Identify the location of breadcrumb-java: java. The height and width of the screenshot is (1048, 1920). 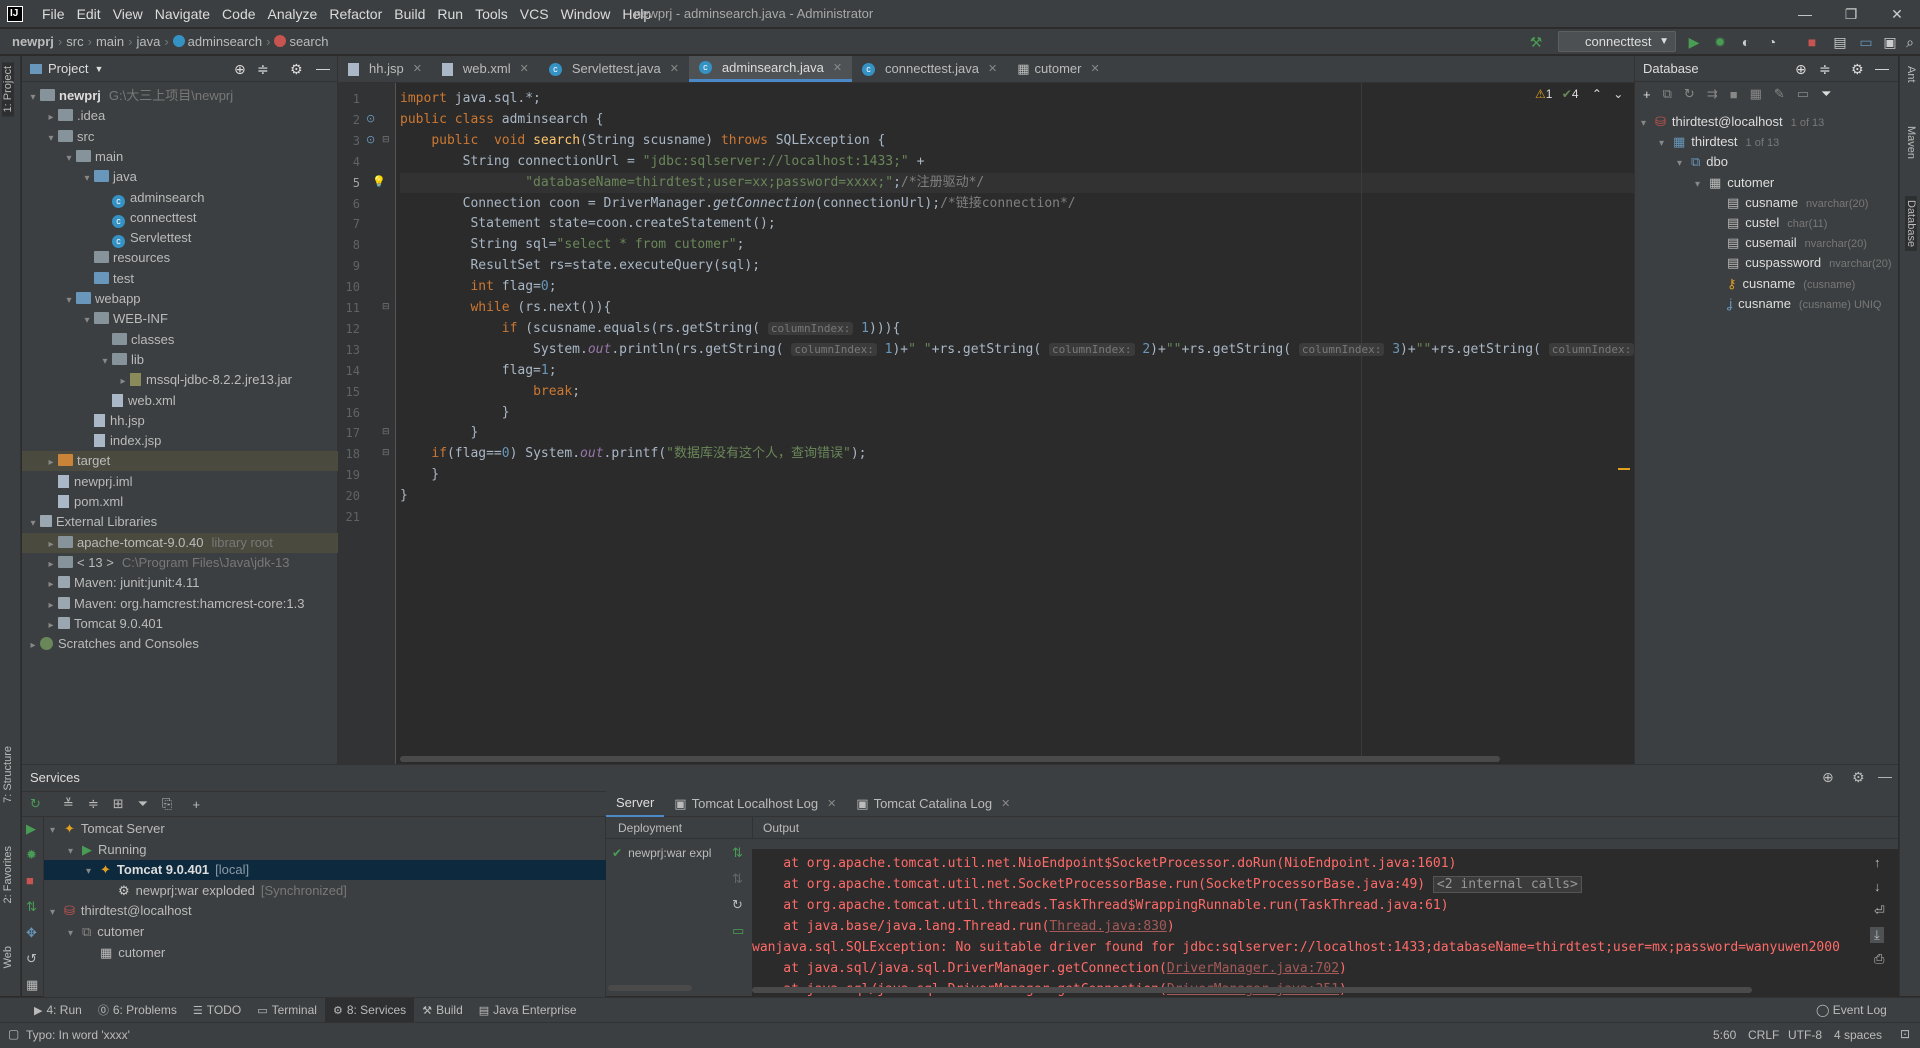
(148, 41).